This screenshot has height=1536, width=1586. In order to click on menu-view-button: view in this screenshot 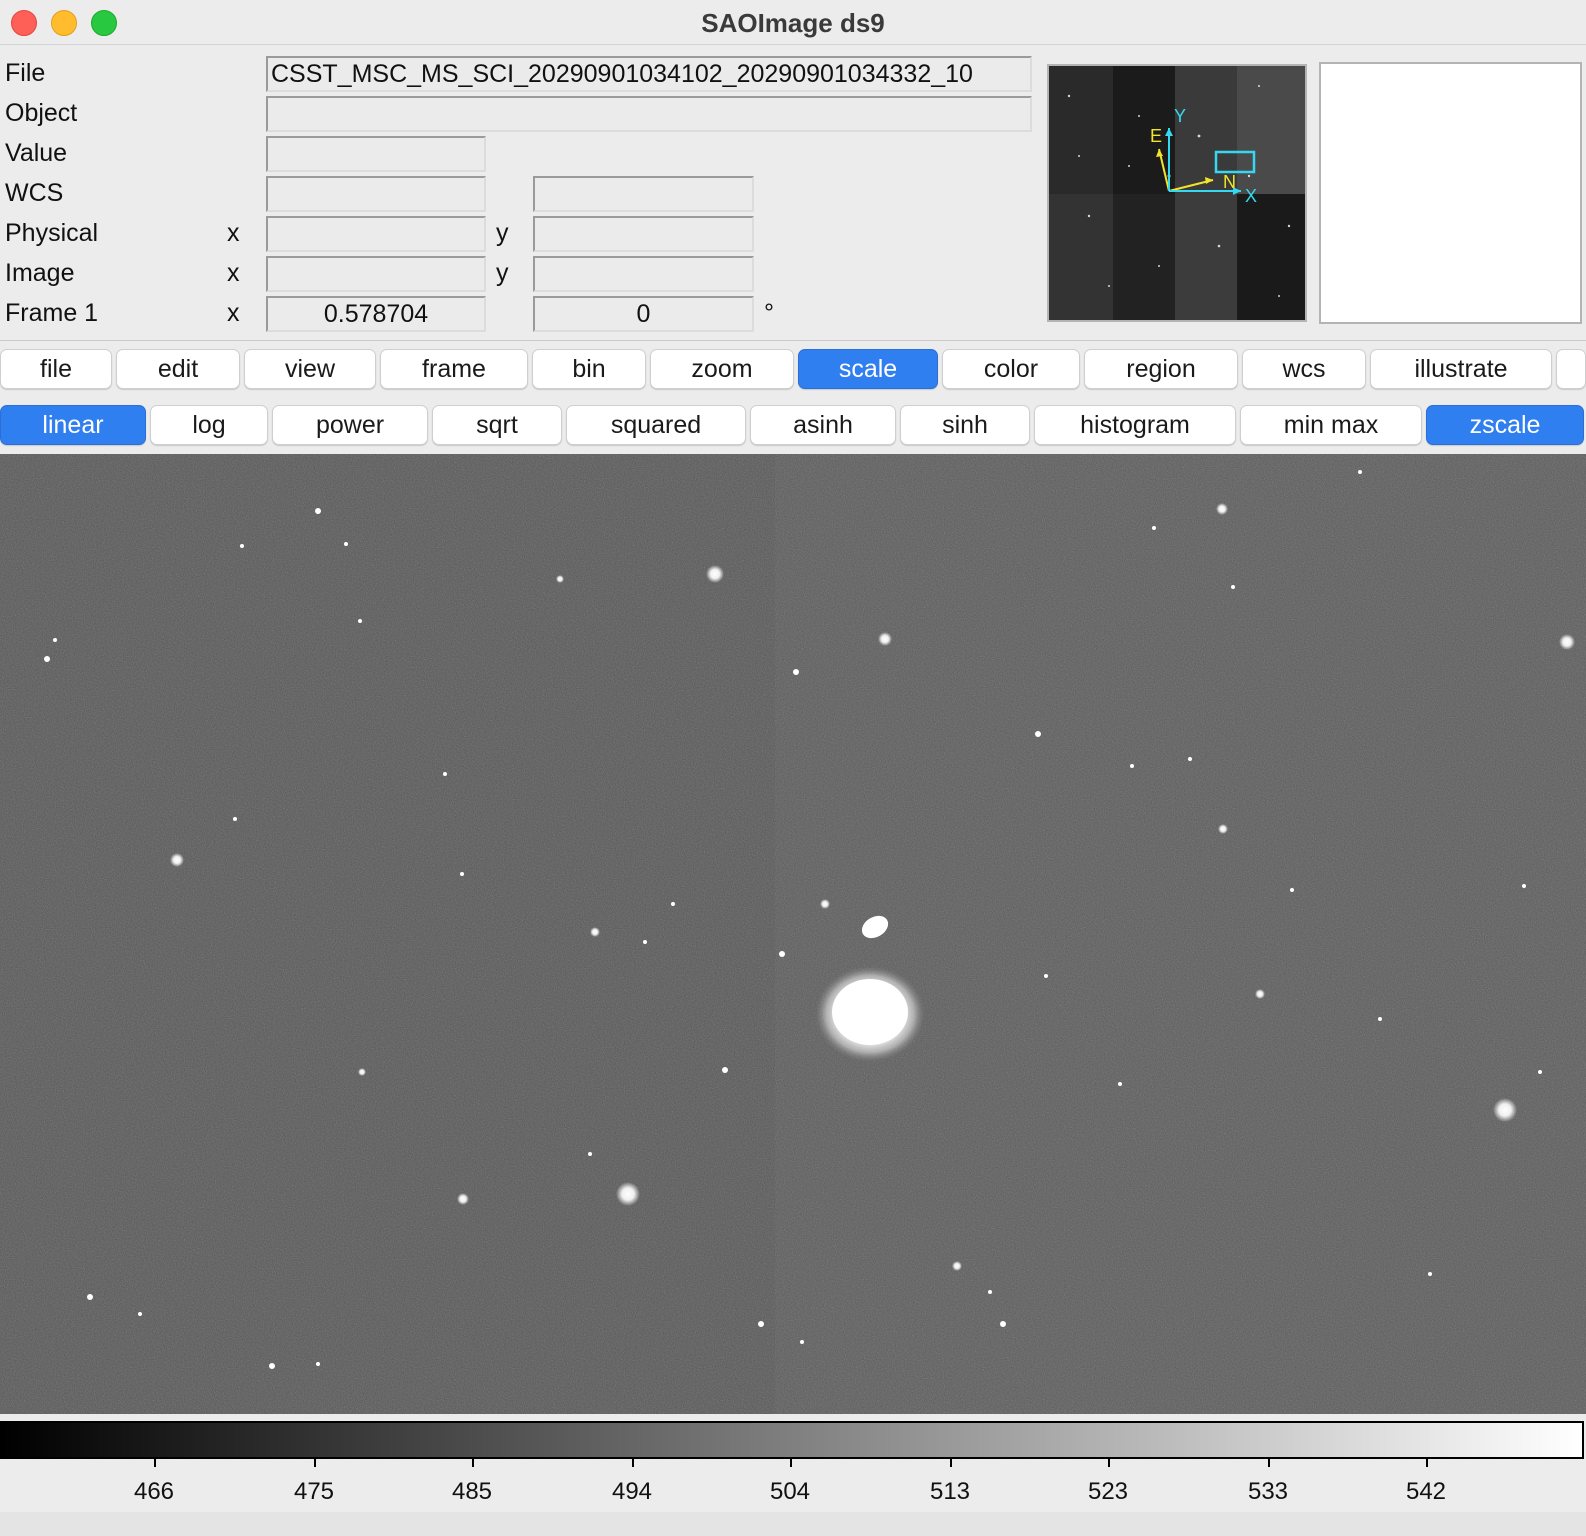, I will do `click(310, 369)`.